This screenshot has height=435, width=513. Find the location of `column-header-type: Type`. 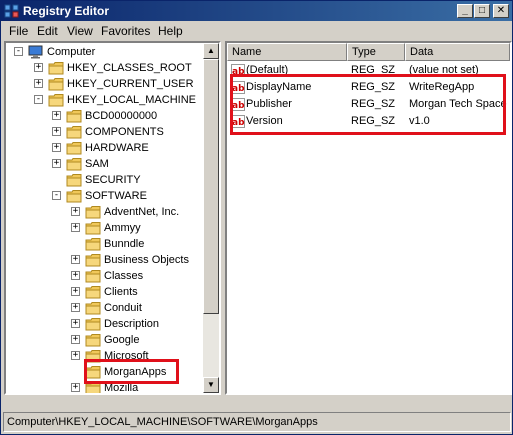

column-header-type: Type is located at coordinates (376, 52).